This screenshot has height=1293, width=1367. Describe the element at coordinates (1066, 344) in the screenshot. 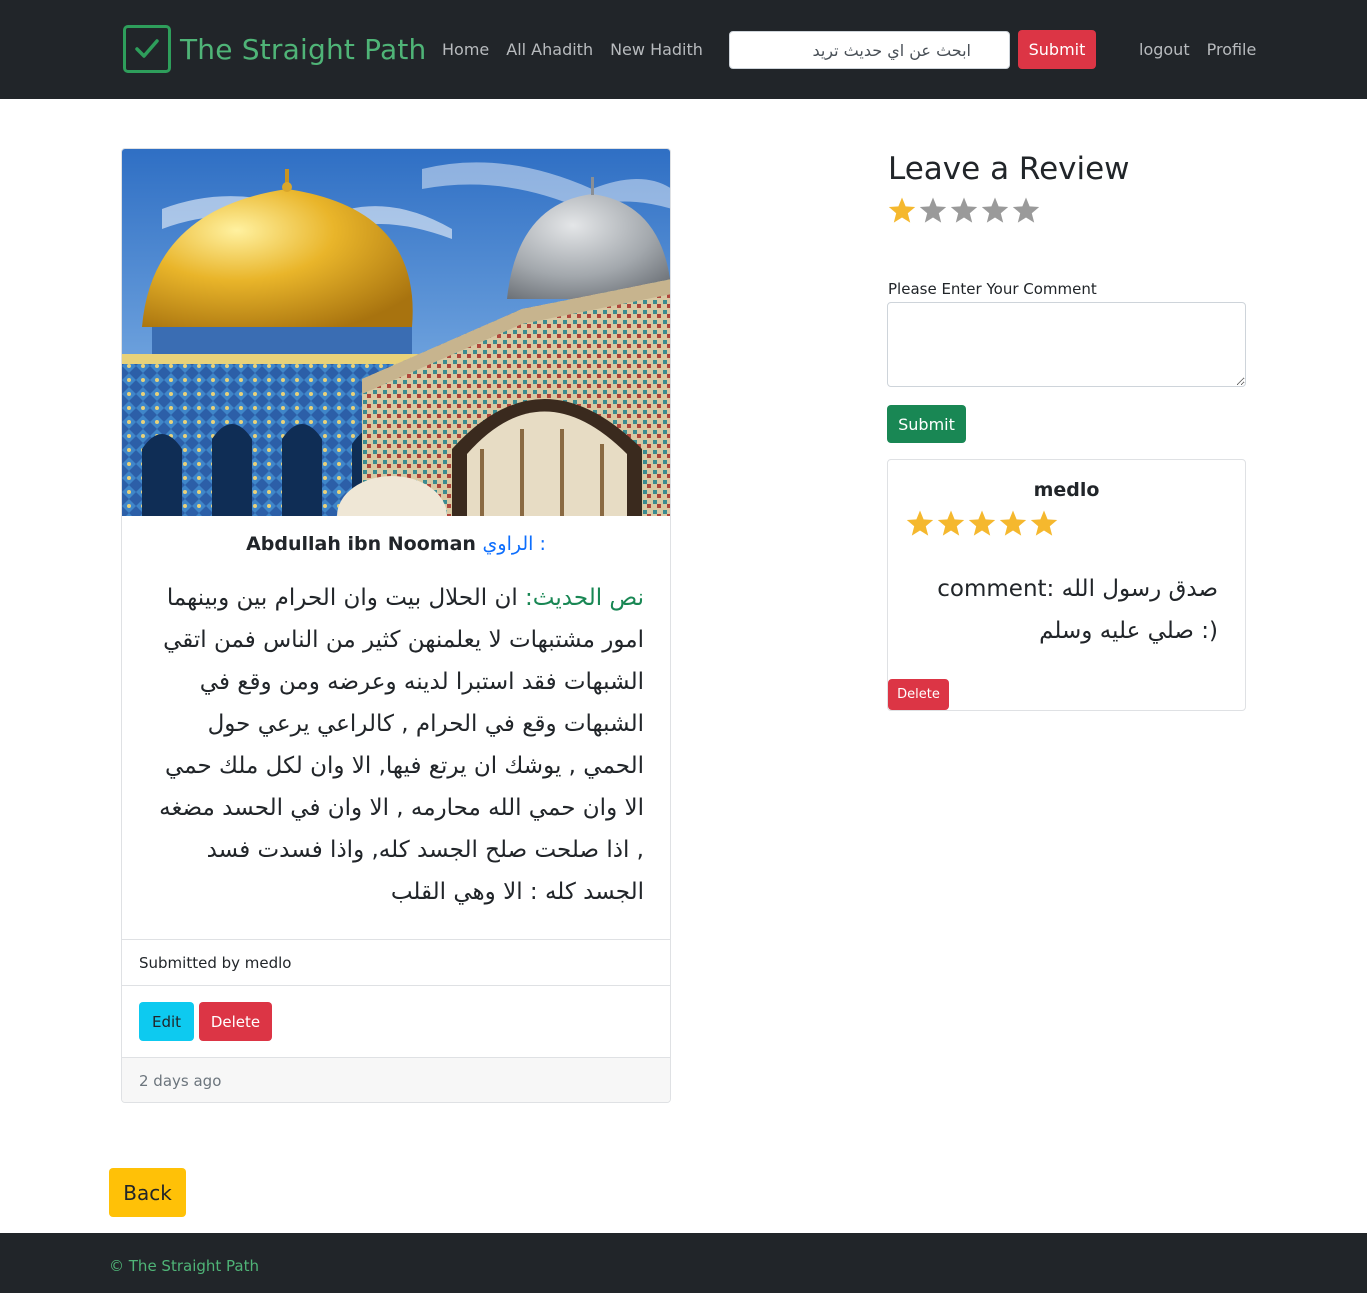

I see `comment-textarea` at that location.